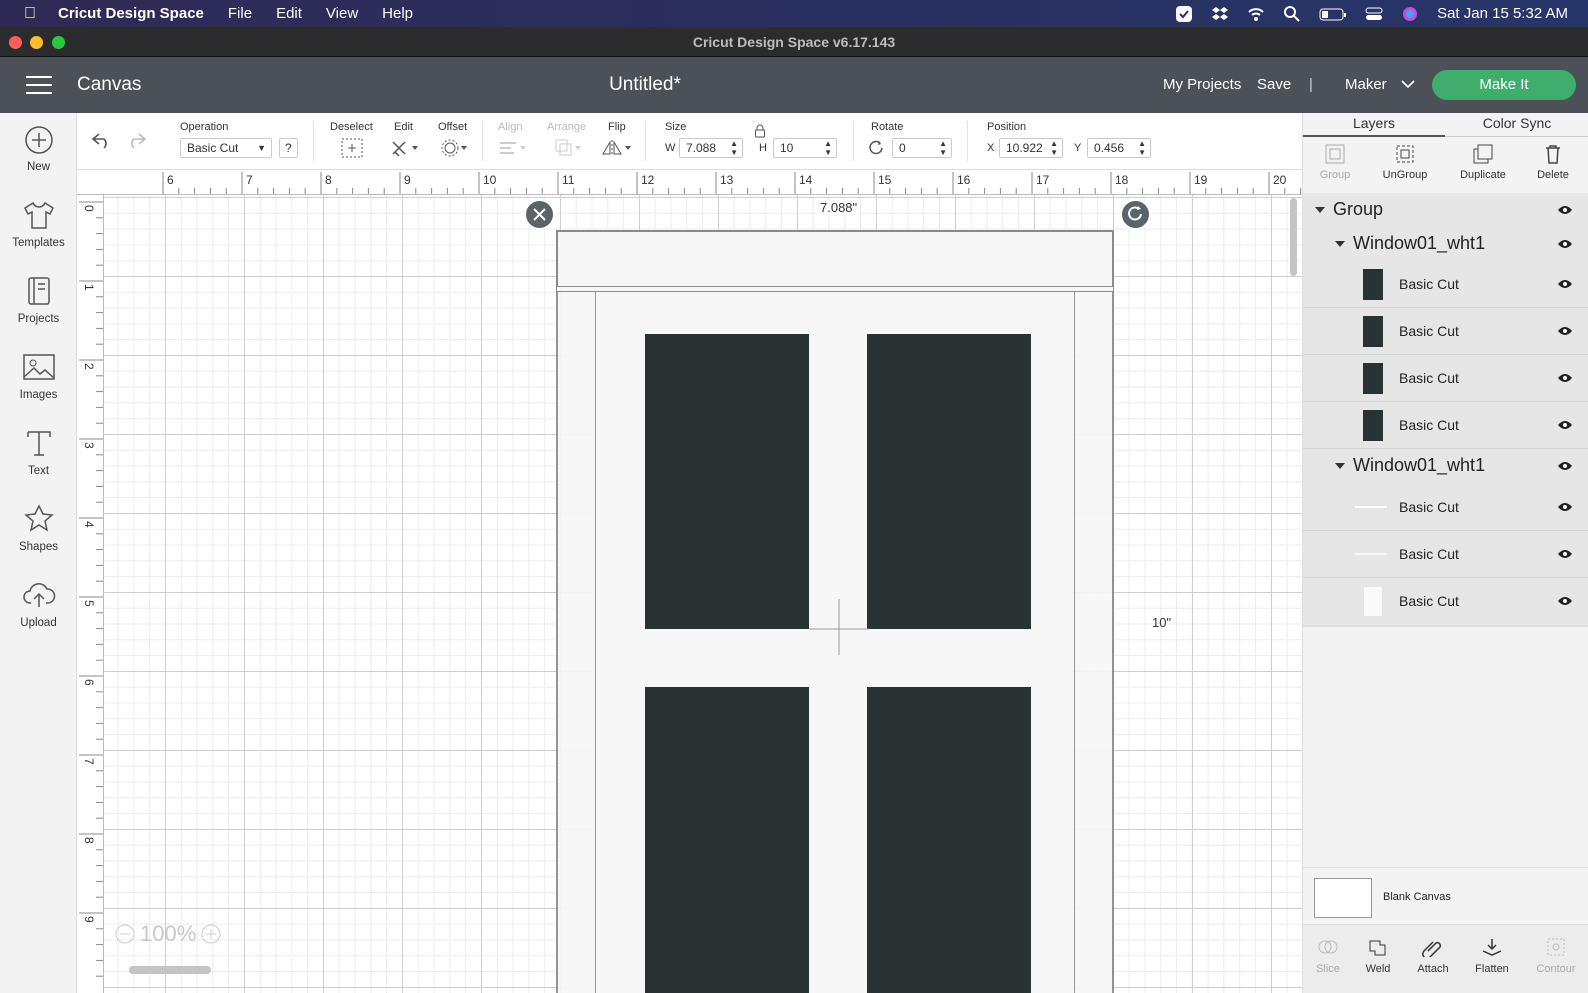 This screenshot has width=1588, height=993. I want to click on blank-canvas-swatch, so click(1343, 898).